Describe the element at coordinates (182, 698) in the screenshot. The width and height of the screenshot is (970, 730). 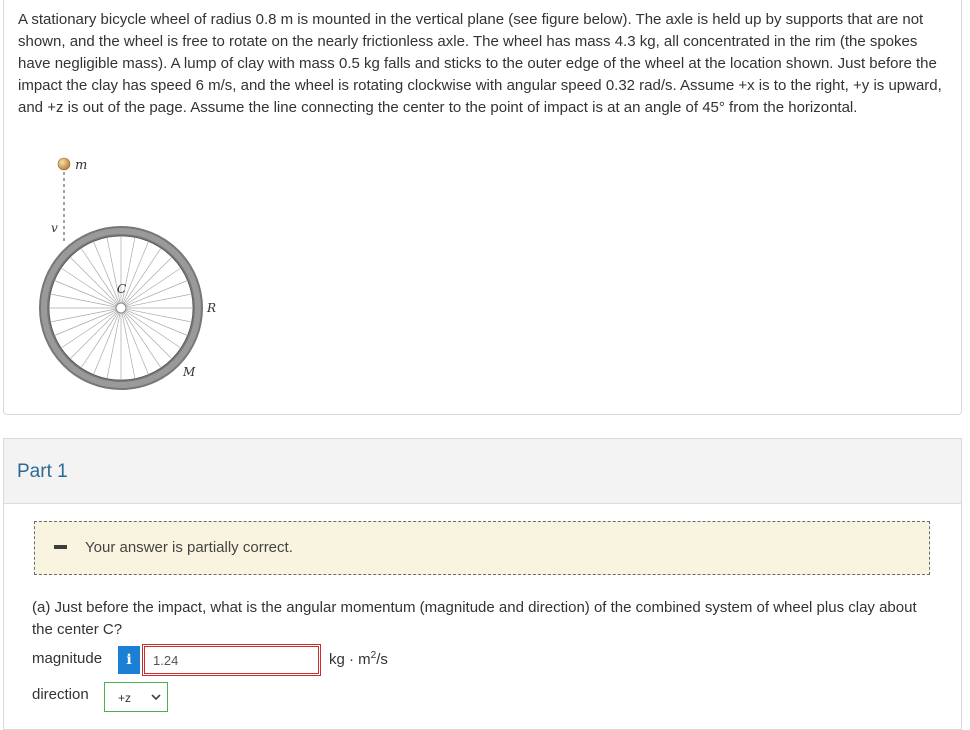
I see `direction-row: direction +z` at that location.